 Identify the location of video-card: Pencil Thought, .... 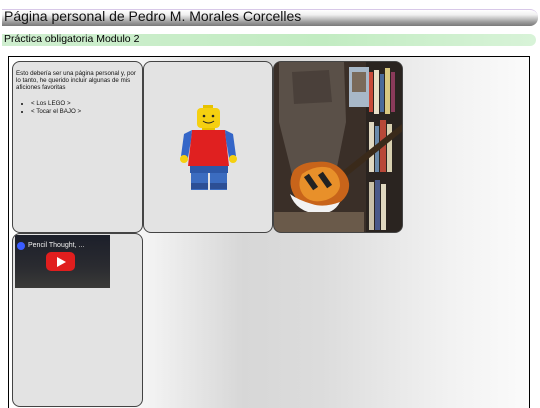
(77, 320).